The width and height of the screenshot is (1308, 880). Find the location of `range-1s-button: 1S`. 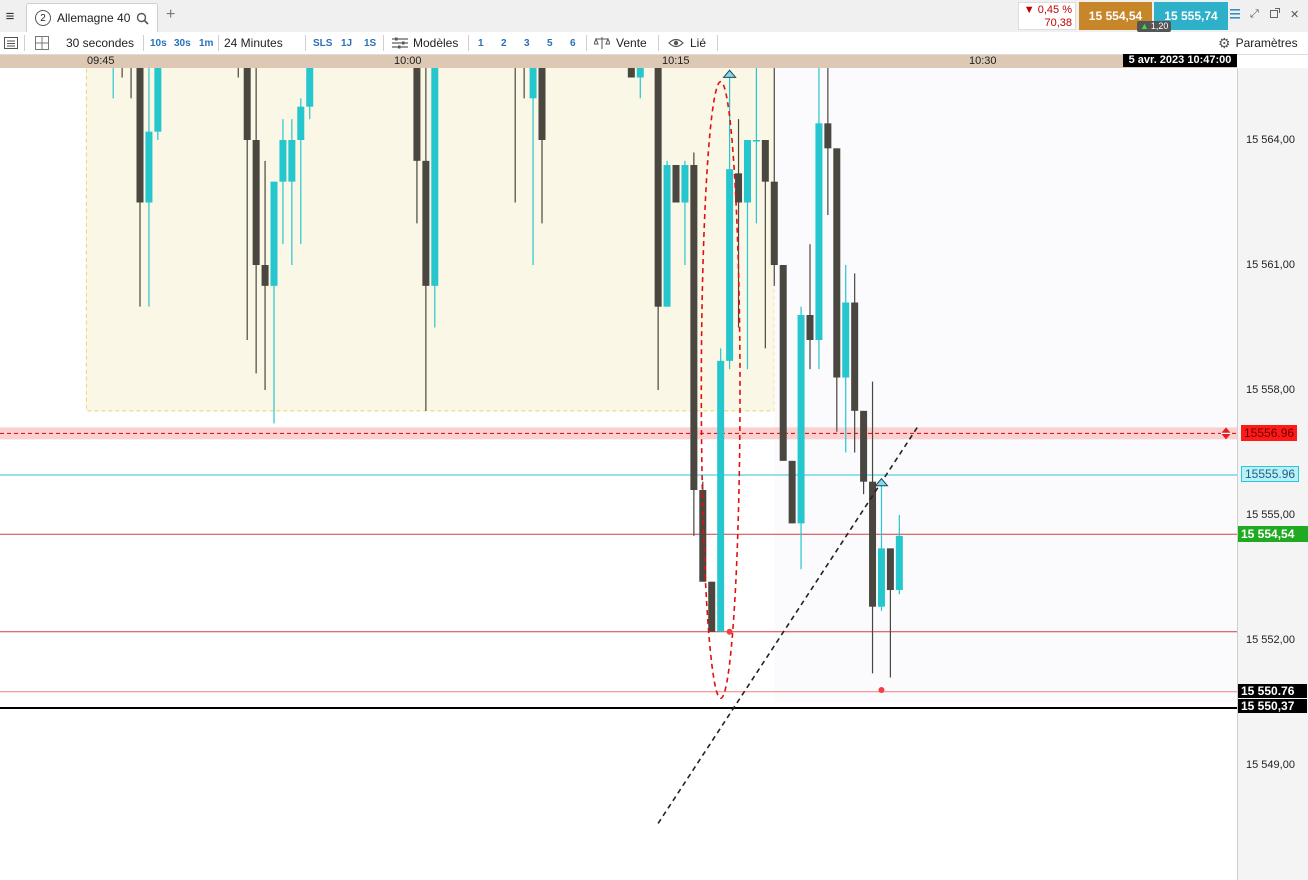

range-1s-button: 1S is located at coordinates (370, 43).